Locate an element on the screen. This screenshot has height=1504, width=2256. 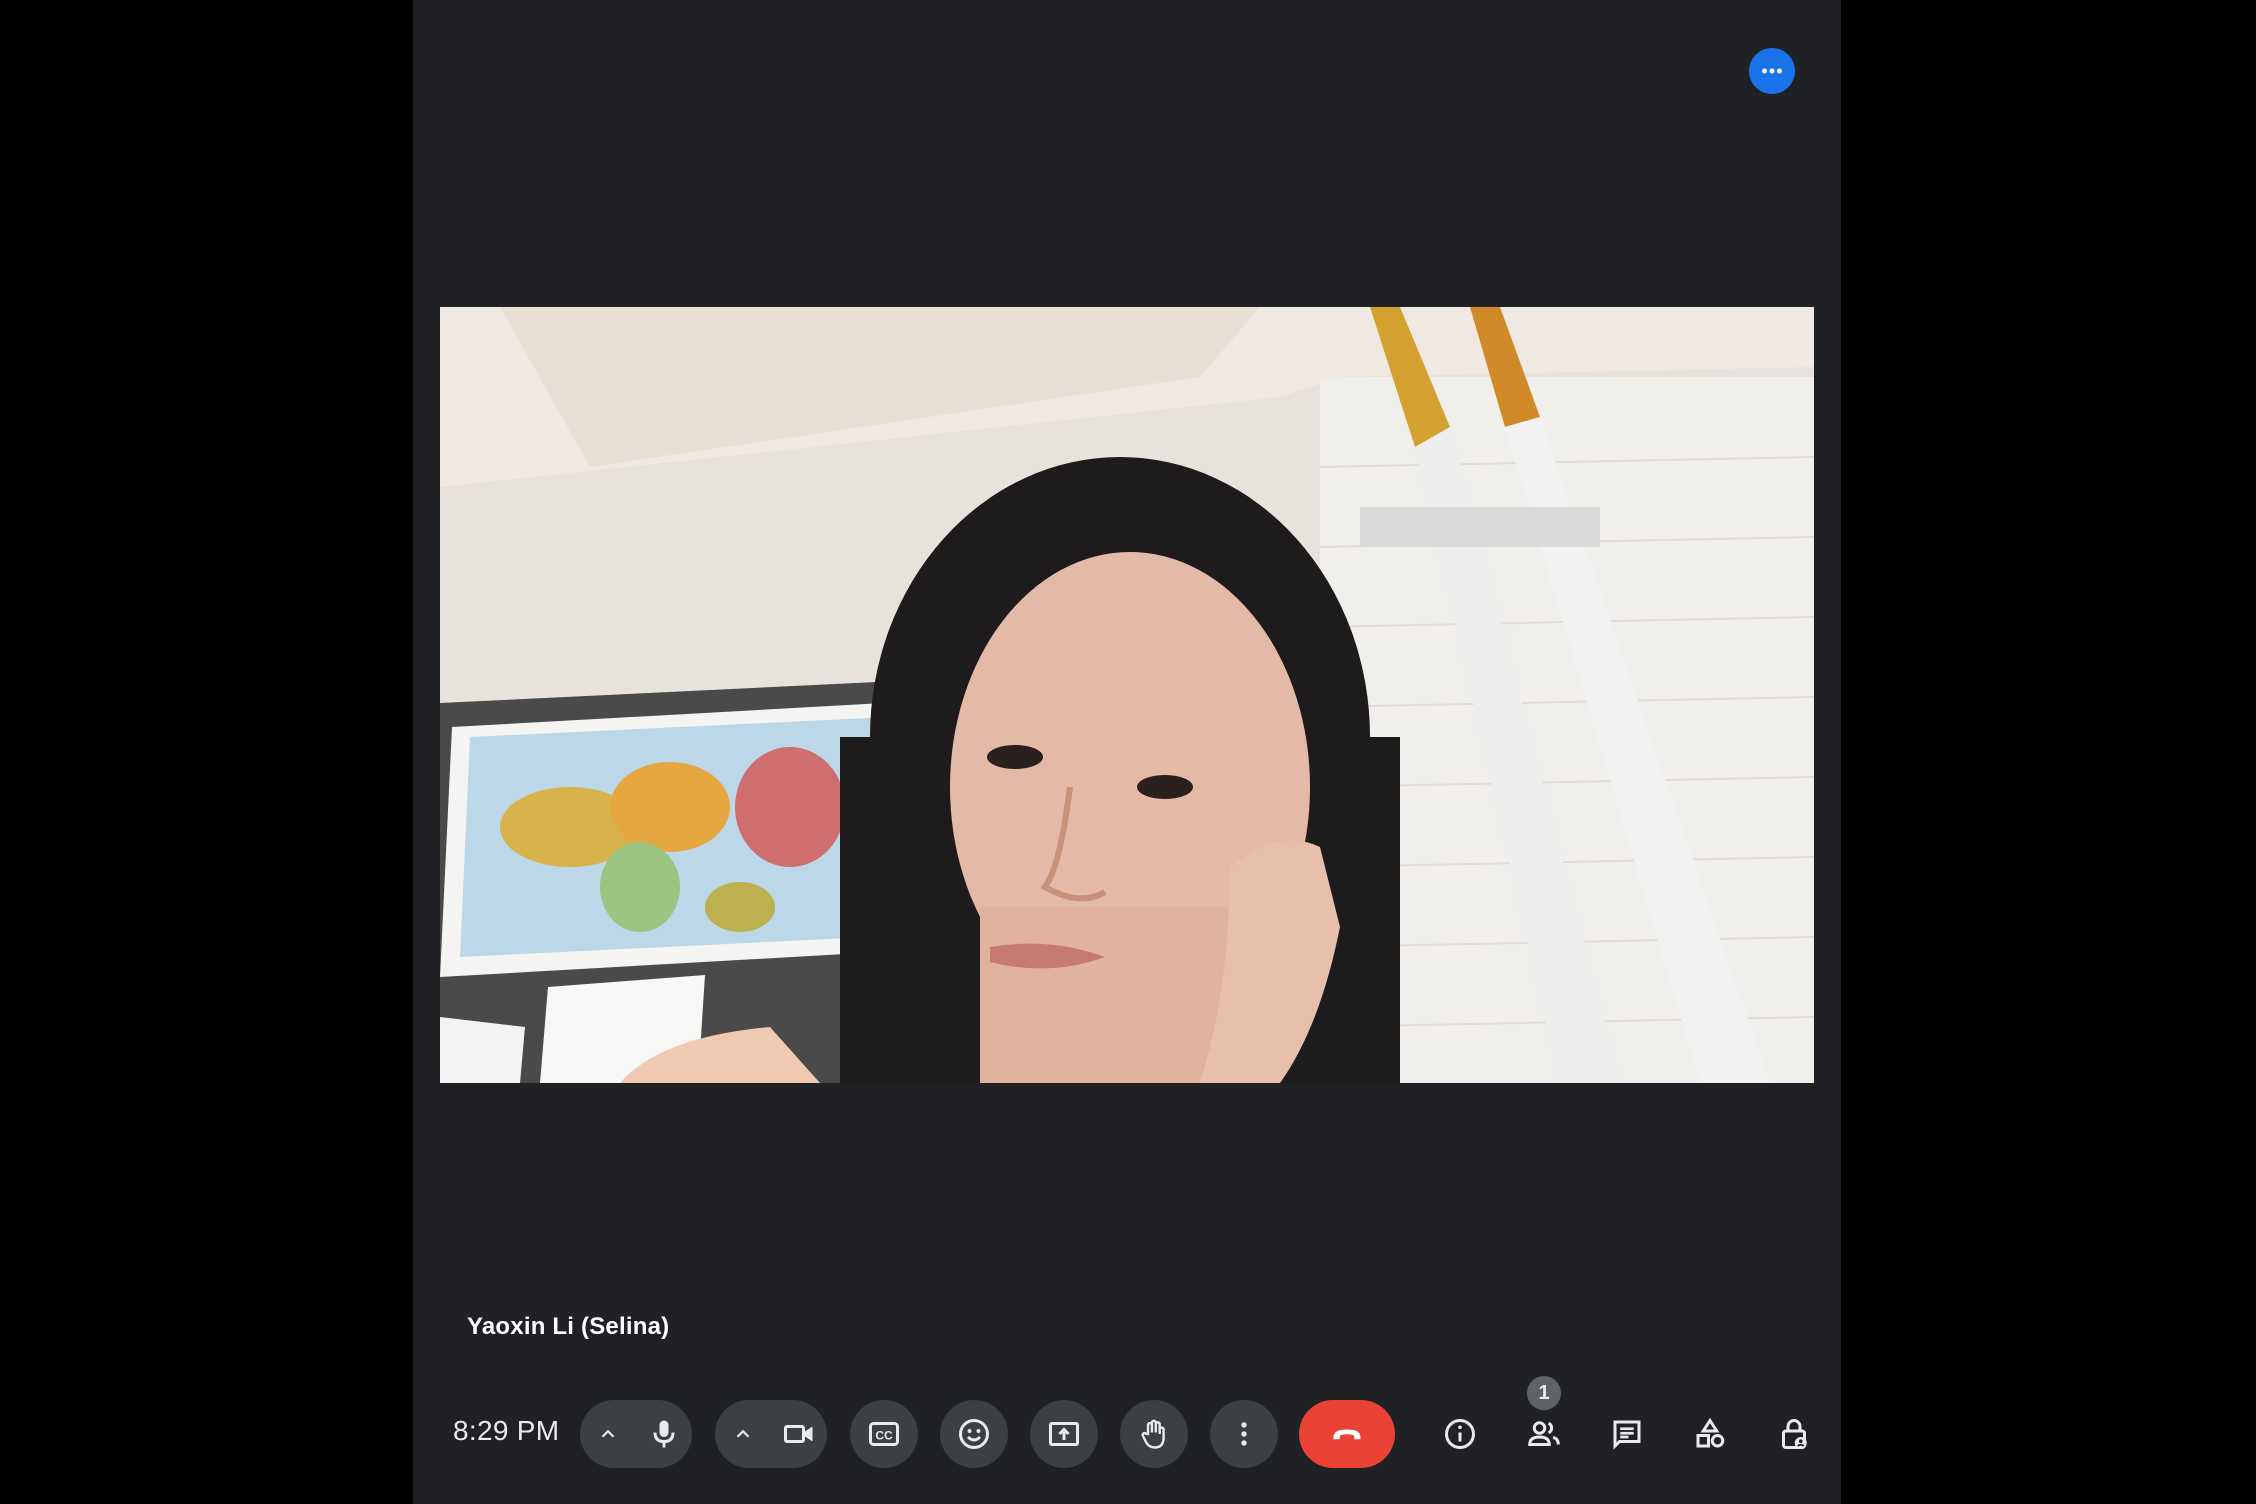
end-call-button is located at coordinates (1347, 1434).